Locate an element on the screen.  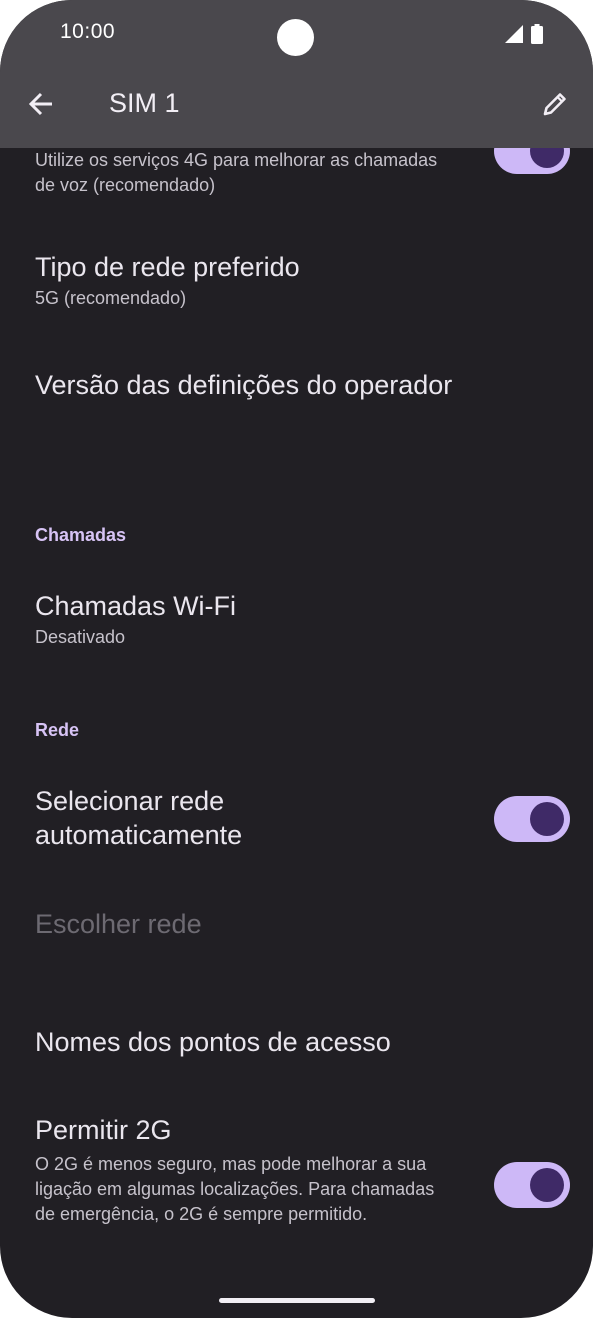
signal-icon is located at coordinates (514, 36).